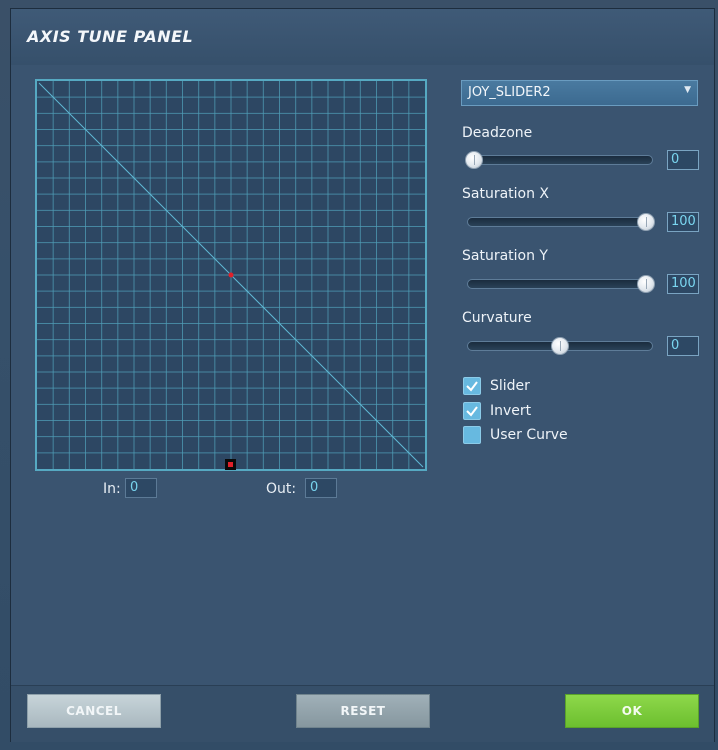 This screenshot has width=718, height=750. Describe the element at coordinates (497, 318) in the screenshot. I see `curvature-label: Curvature` at that location.